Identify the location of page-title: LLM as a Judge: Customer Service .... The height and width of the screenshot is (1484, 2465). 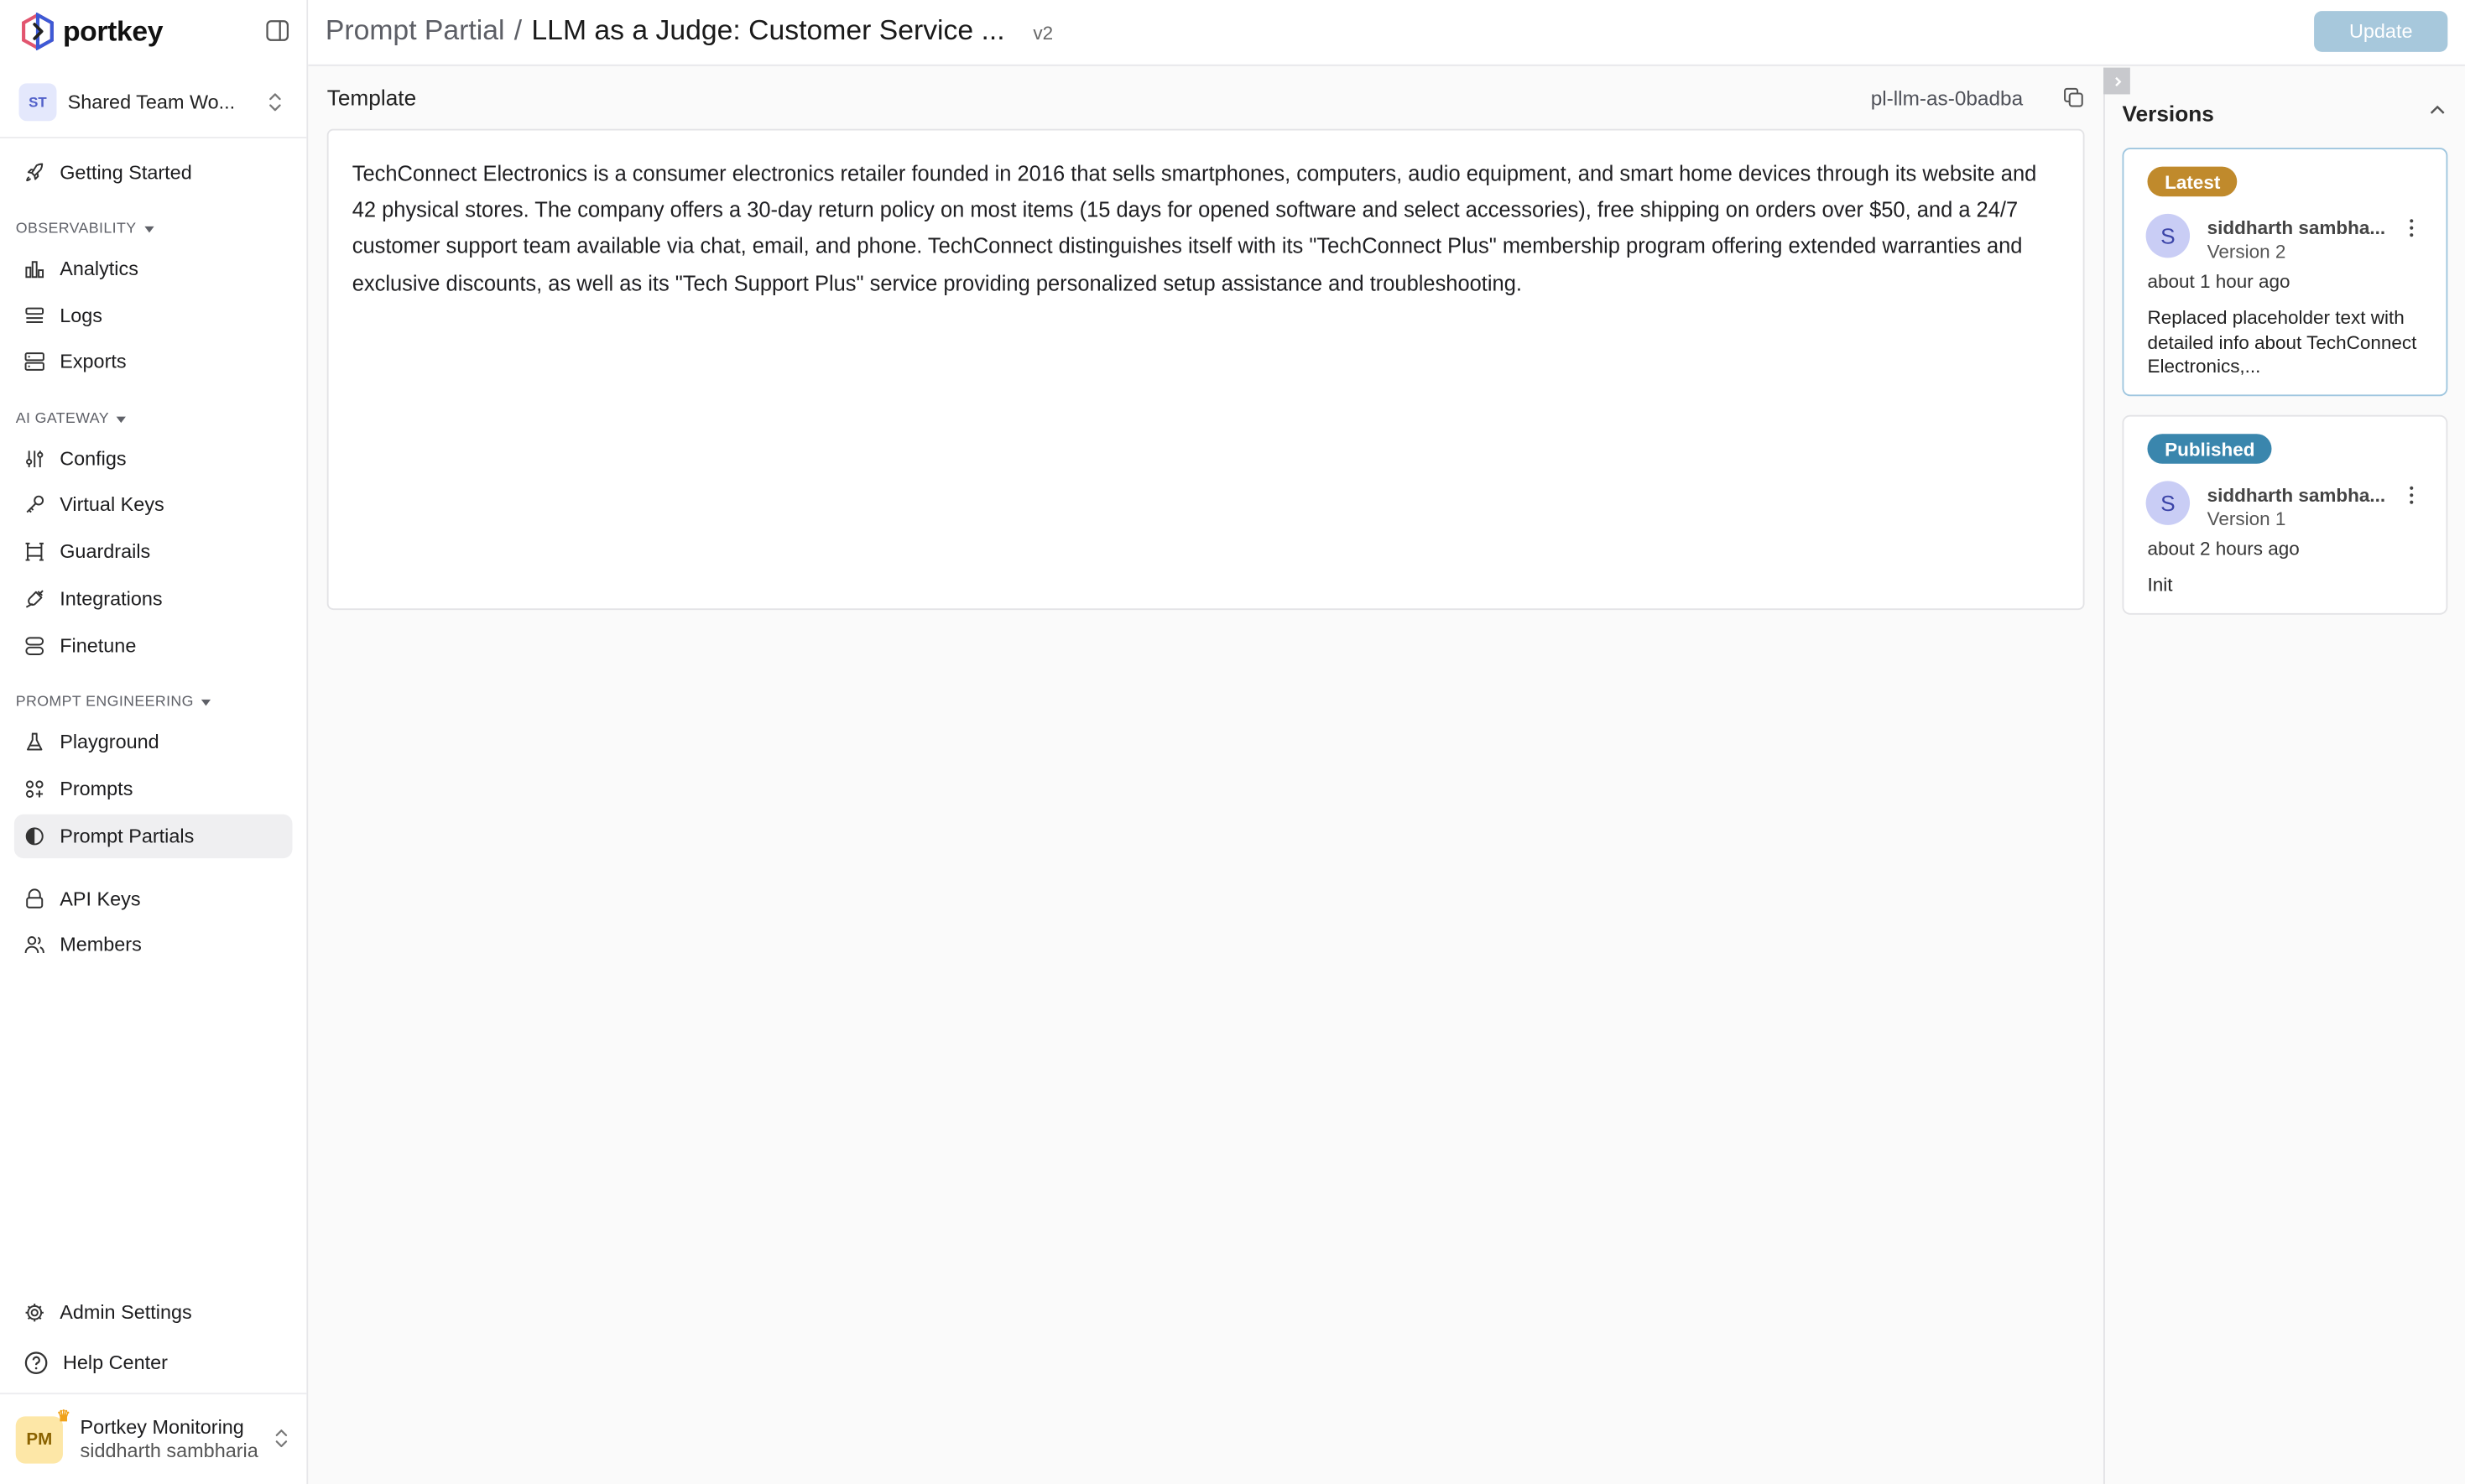
(768, 29).